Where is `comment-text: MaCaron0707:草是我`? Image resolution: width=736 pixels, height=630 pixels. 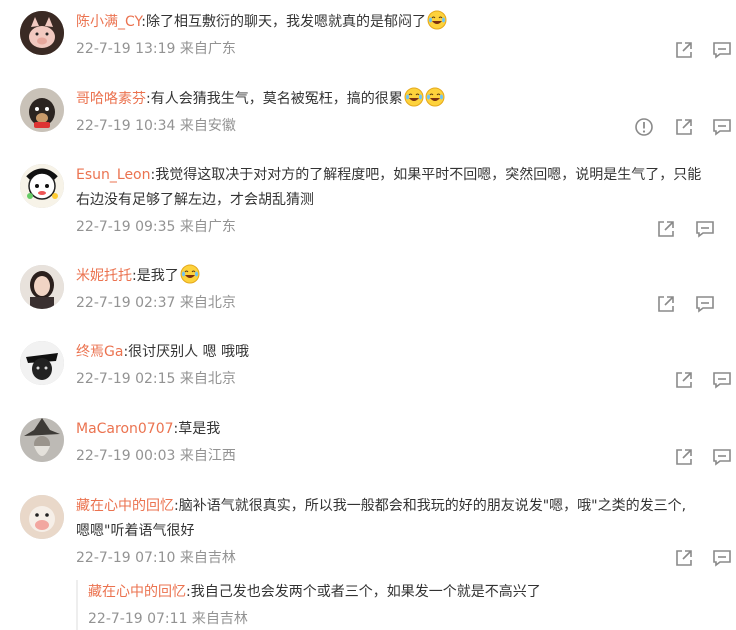
comment-text: MaCaron0707:草是我 is located at coordinates (148, 429).